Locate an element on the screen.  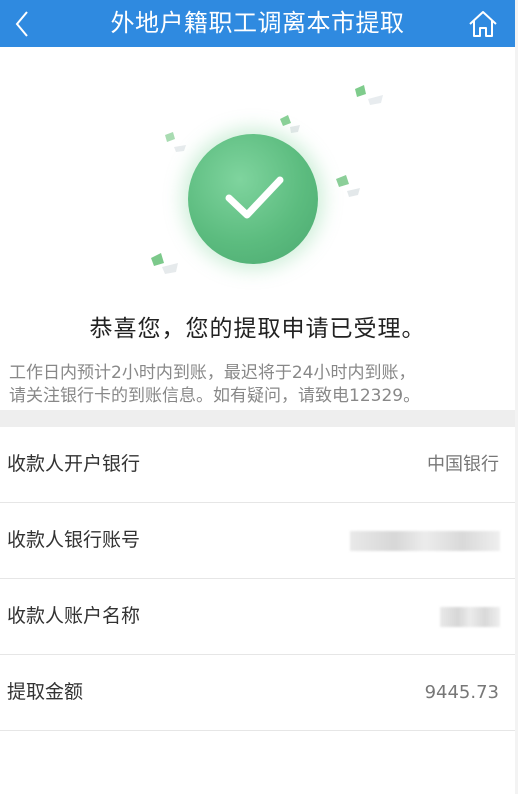
masked-account-name is located at coordinates (470, 617).